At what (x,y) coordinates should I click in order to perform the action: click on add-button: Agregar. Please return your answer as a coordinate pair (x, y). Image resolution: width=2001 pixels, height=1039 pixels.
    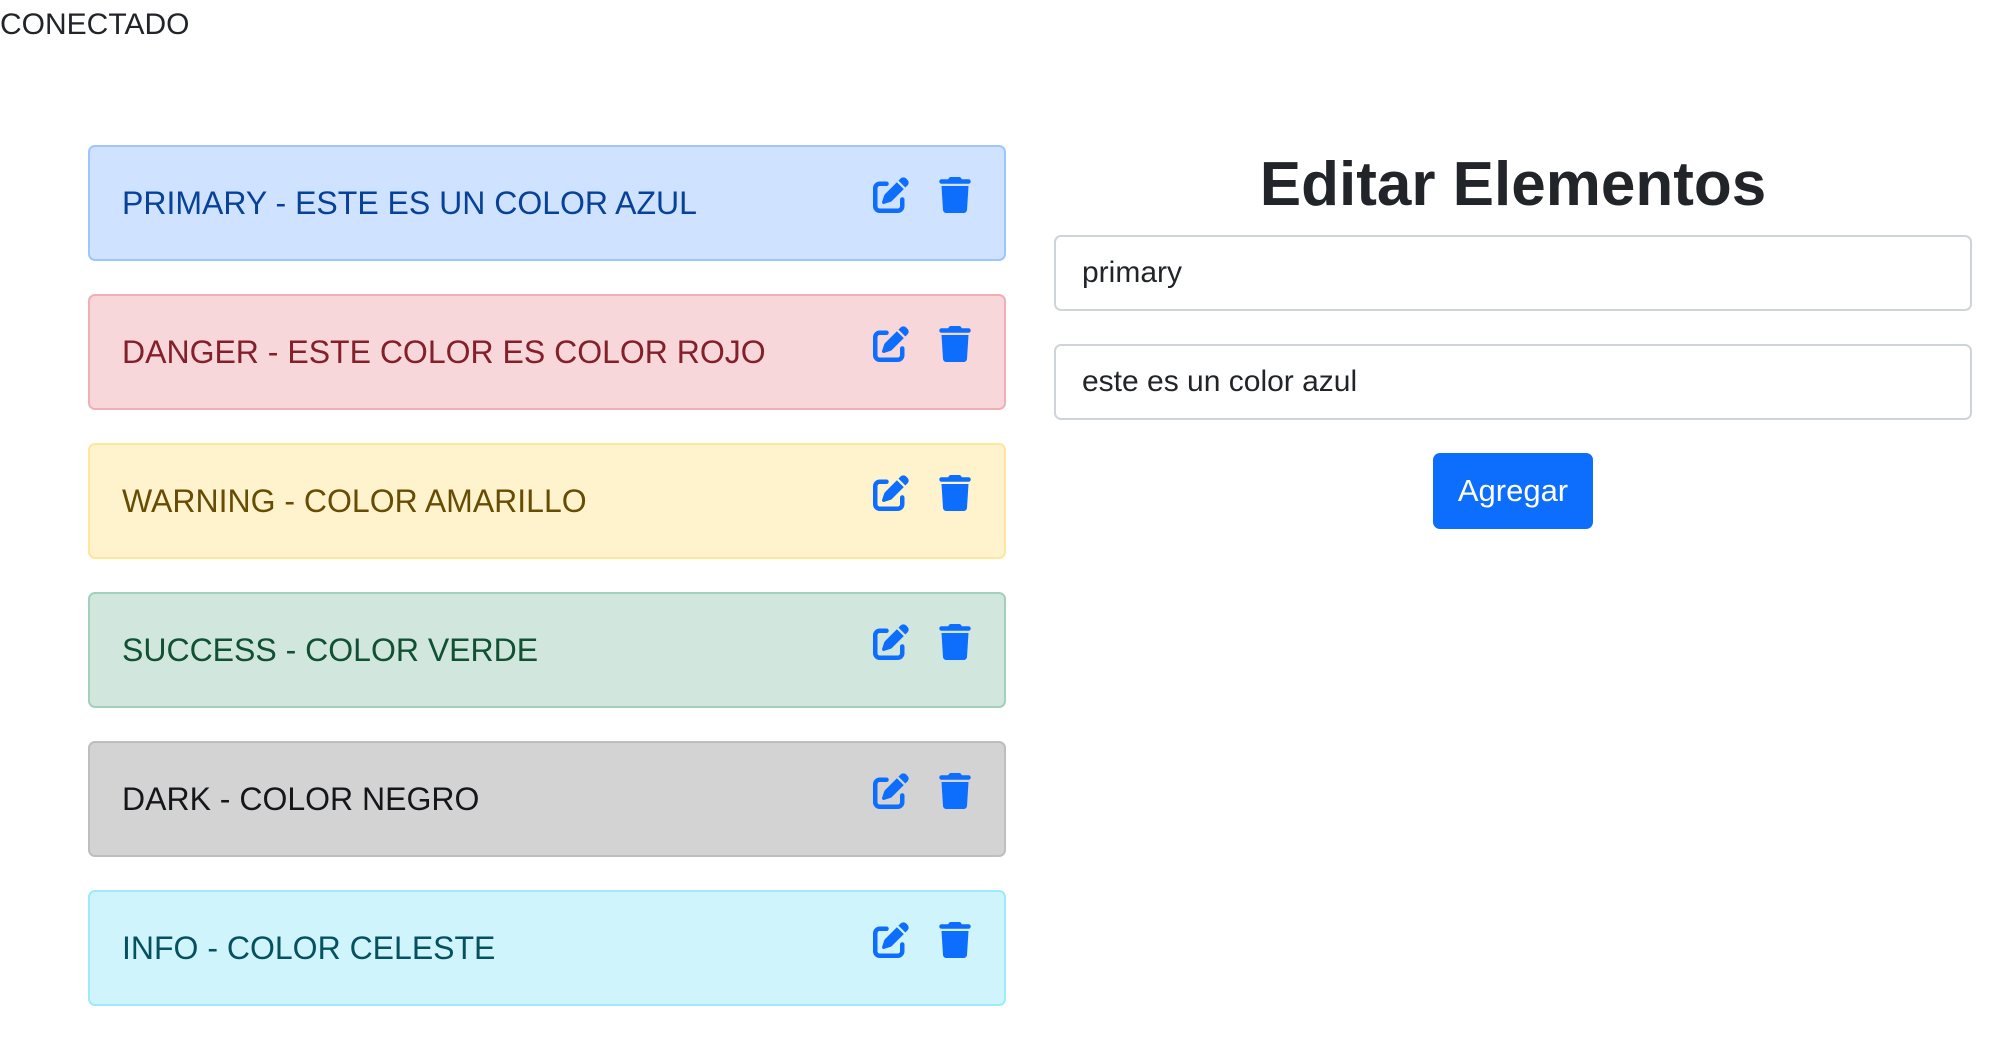
    Looking at the image, I should click on (1513, 491).